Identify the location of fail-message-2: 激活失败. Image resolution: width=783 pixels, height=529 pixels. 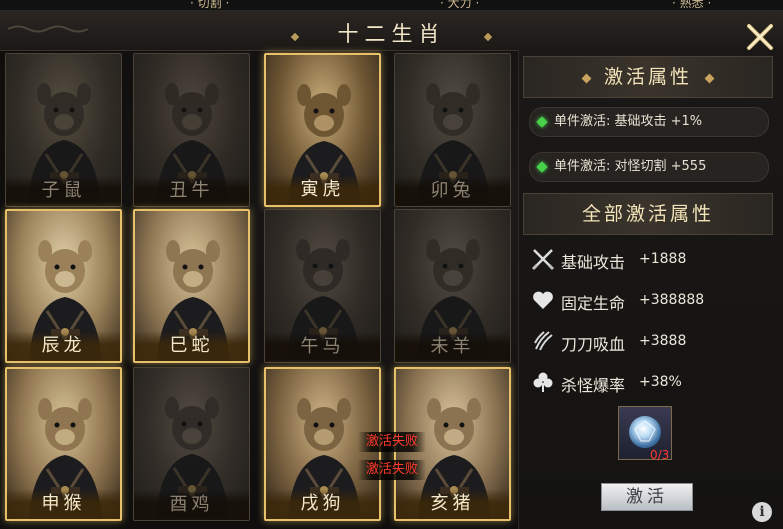
(392, 470).